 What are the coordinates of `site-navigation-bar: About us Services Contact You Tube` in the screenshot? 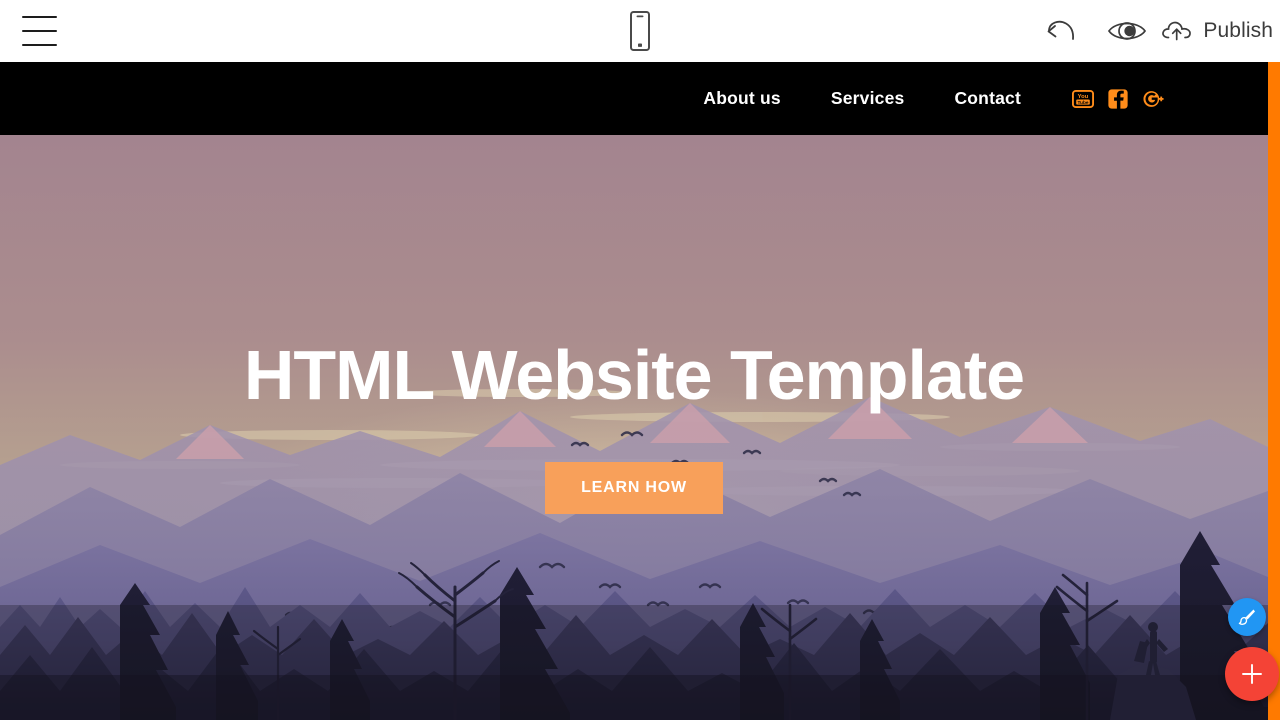 It's located at (634, 98).